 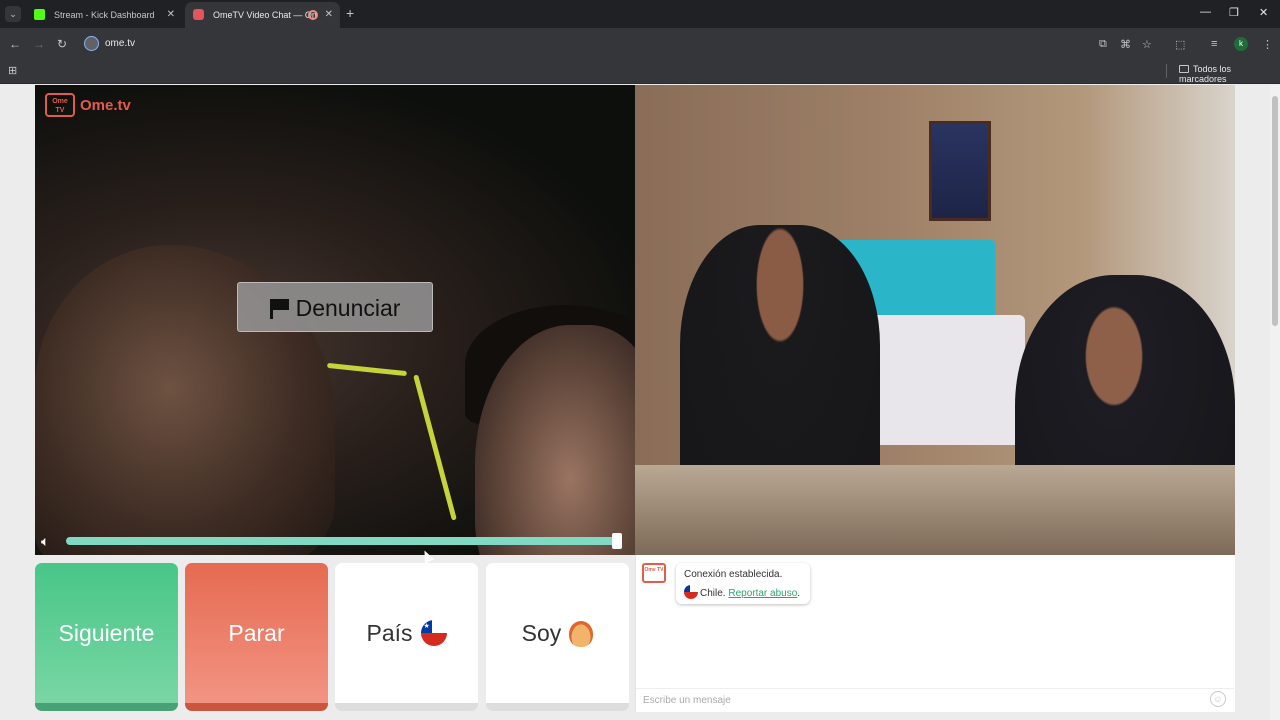 What do you see at coordinates (1263, 12) in the screenshot?
I see `close-window-button: ✕` at bounding box center [1263, 12].